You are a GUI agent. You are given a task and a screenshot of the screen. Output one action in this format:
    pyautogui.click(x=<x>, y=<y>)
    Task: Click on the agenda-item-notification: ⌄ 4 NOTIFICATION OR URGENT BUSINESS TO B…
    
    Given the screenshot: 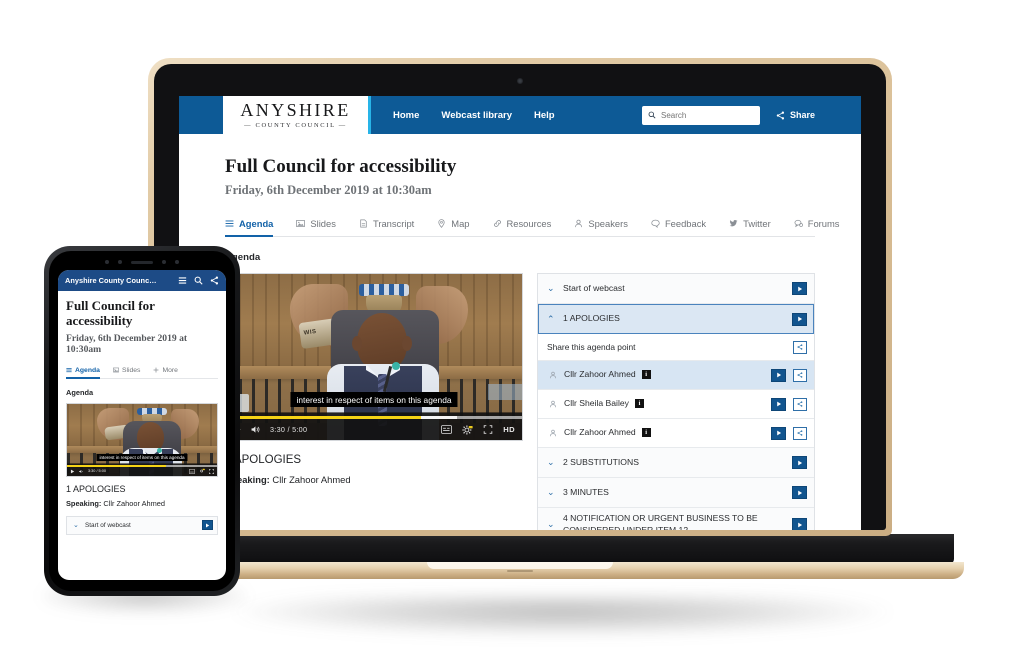 What is the action you would take?
    pyautogui.click(x=676, y=519)
    